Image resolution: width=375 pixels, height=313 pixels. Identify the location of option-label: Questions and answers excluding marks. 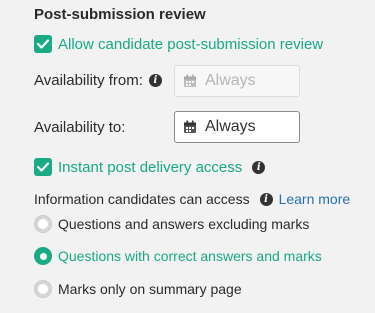
(184, 224).